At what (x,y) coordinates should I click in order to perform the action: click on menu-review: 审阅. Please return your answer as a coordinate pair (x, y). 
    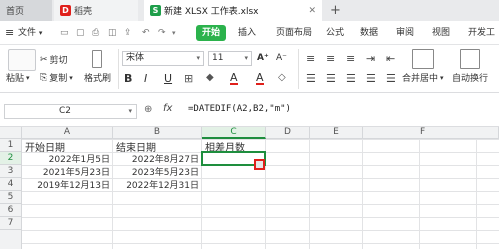
    Looking at the image, I should click on (405, 33).